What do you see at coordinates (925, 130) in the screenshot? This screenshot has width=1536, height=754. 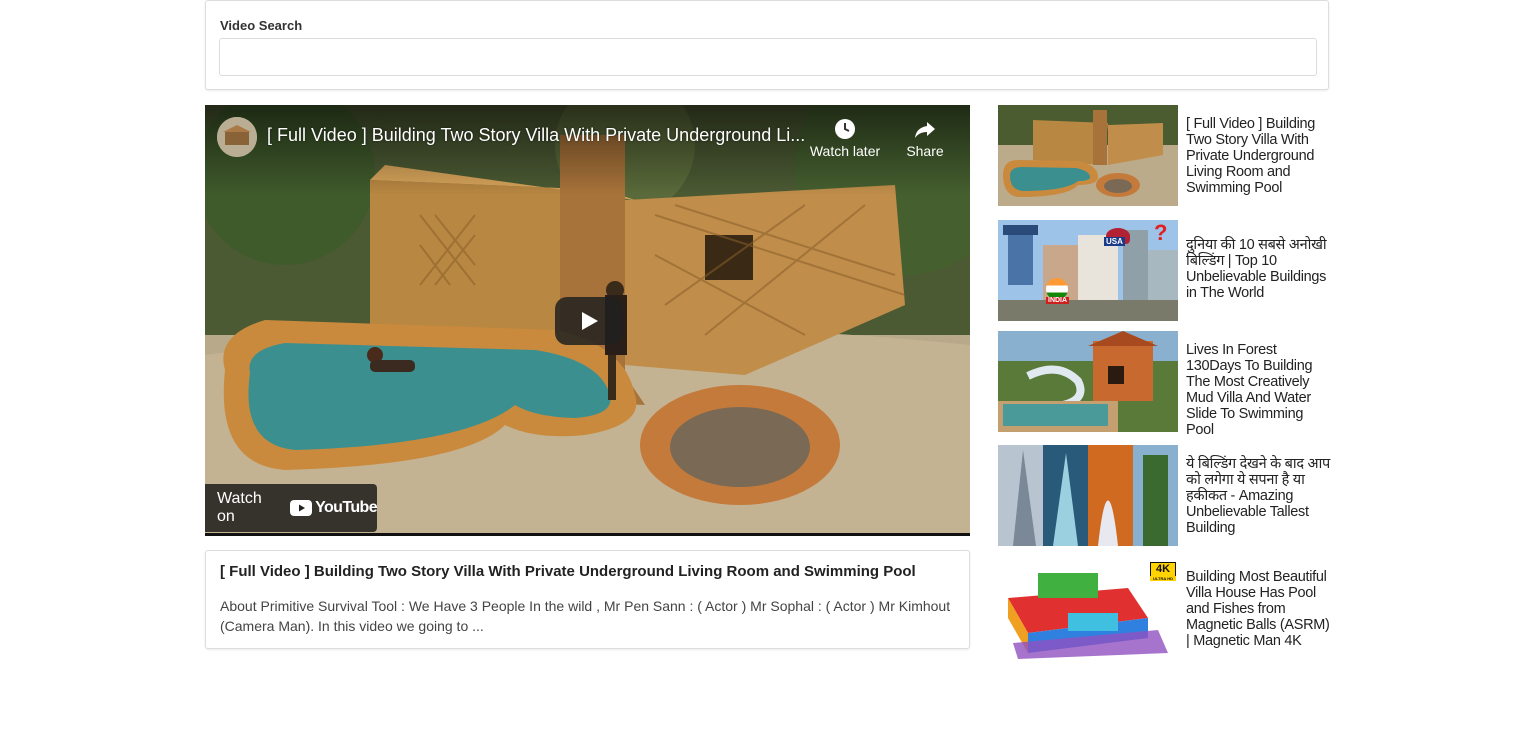 I see `share-icon` at bounding box center [925, 130].